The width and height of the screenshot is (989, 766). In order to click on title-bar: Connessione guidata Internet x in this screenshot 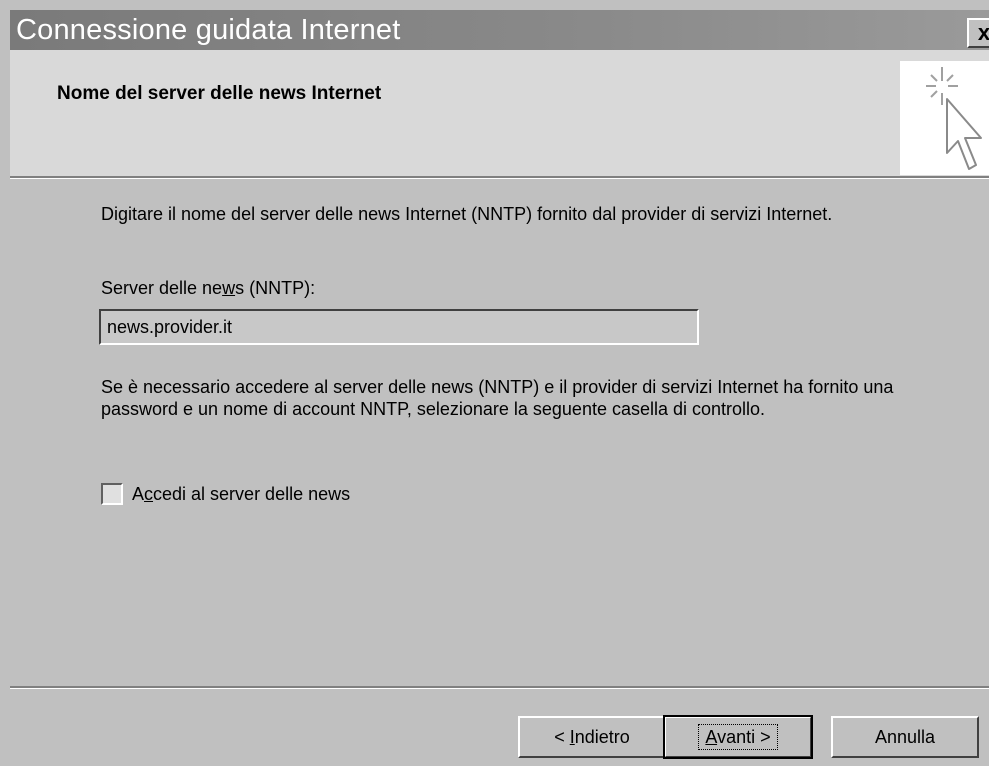, I will do `click(499, 30)`.